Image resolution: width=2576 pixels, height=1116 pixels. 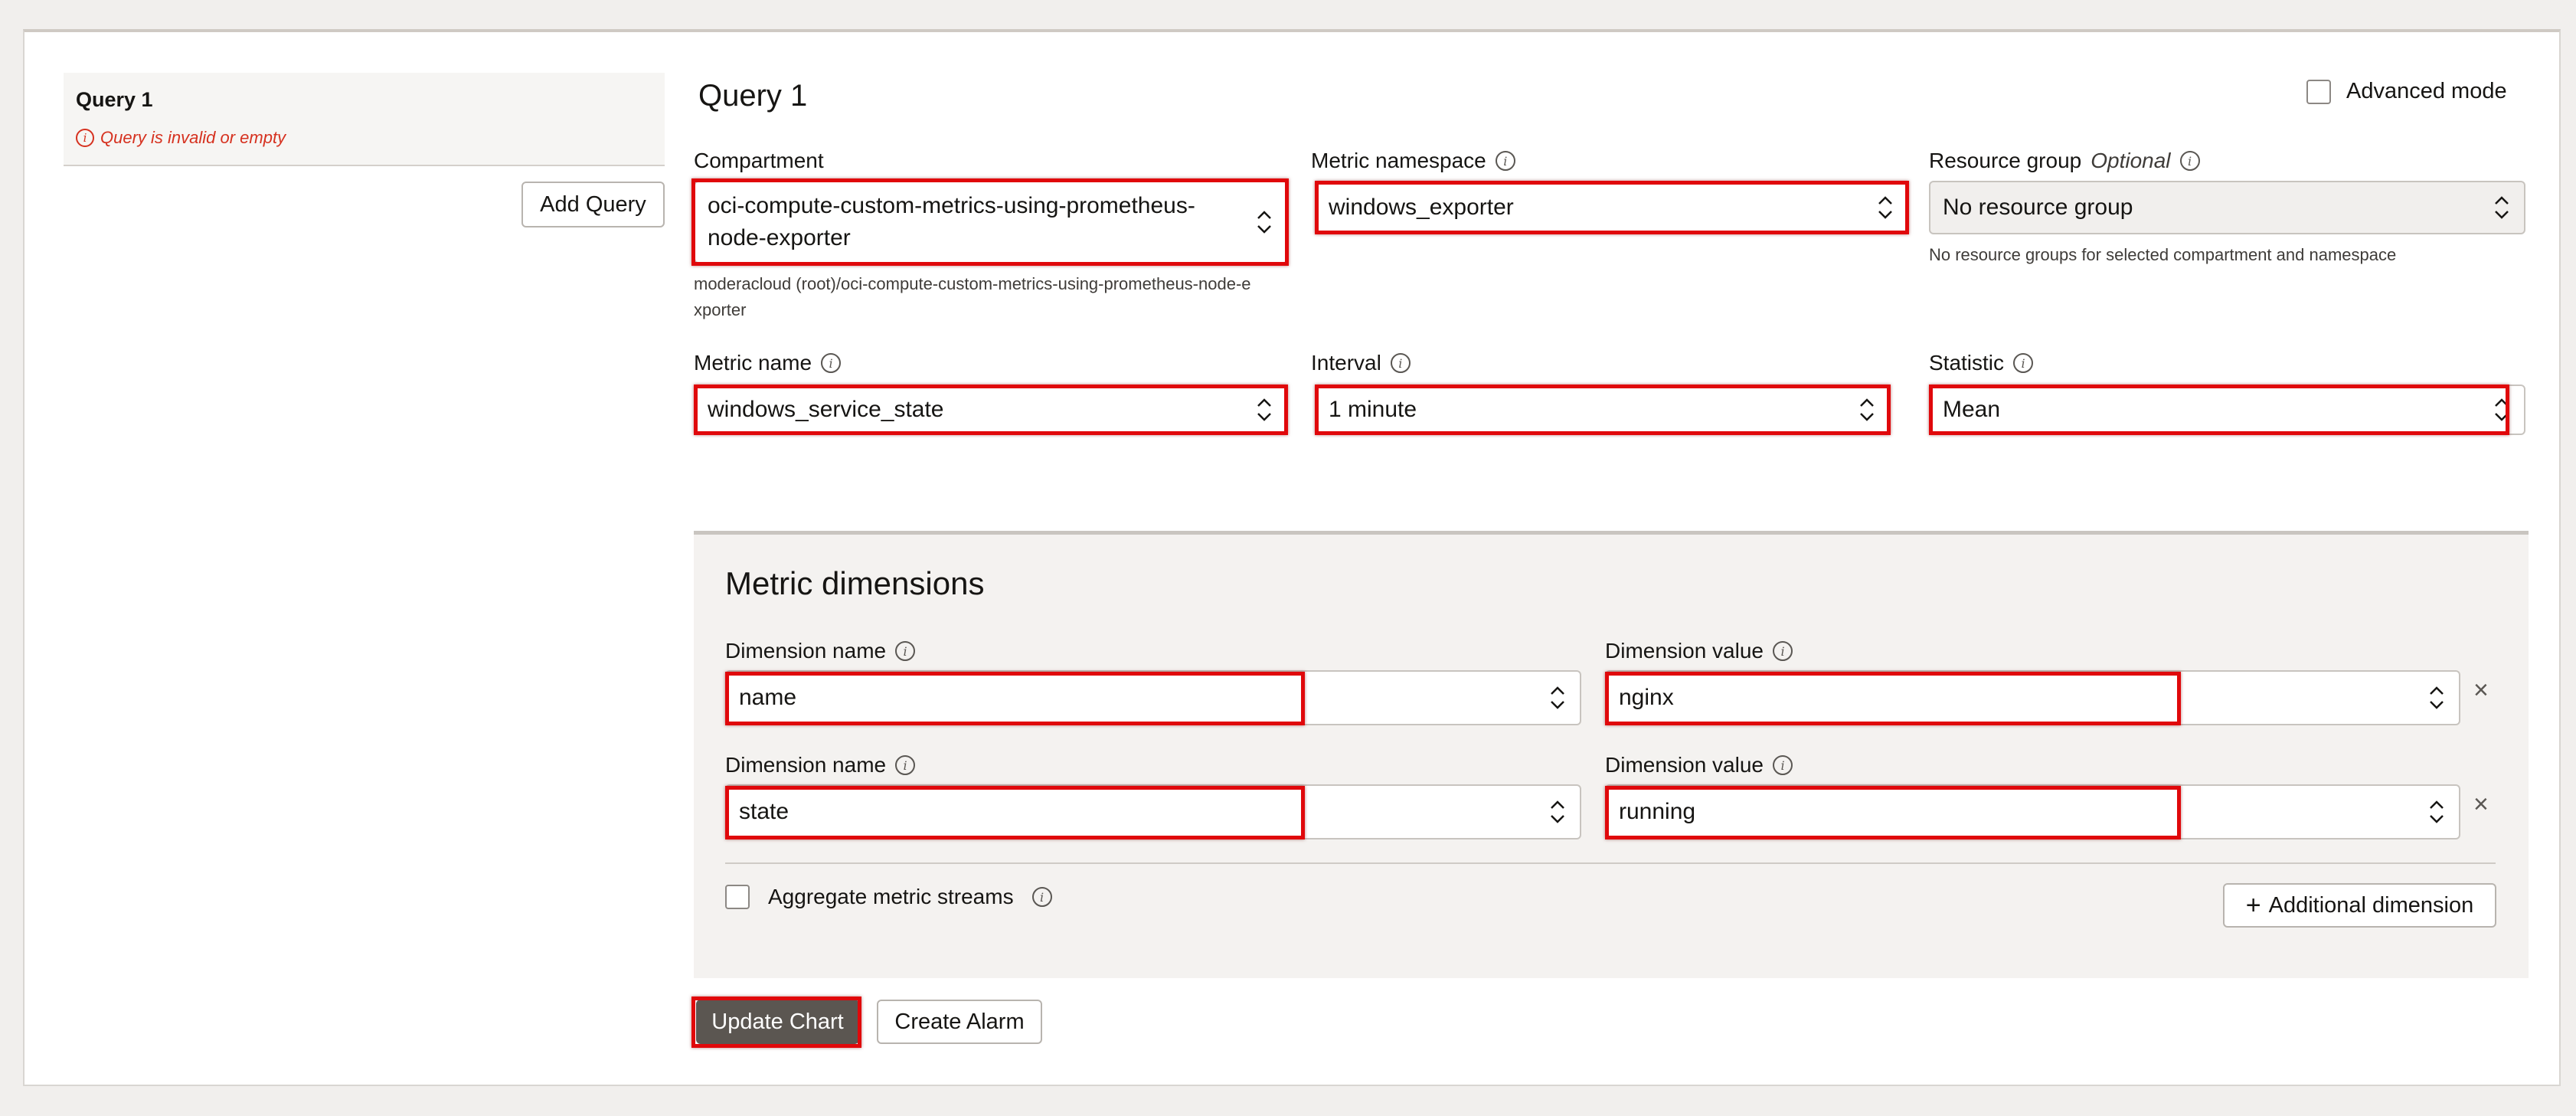 I want to click on interval-value: 1 minute, so click(x=1373, y=409).